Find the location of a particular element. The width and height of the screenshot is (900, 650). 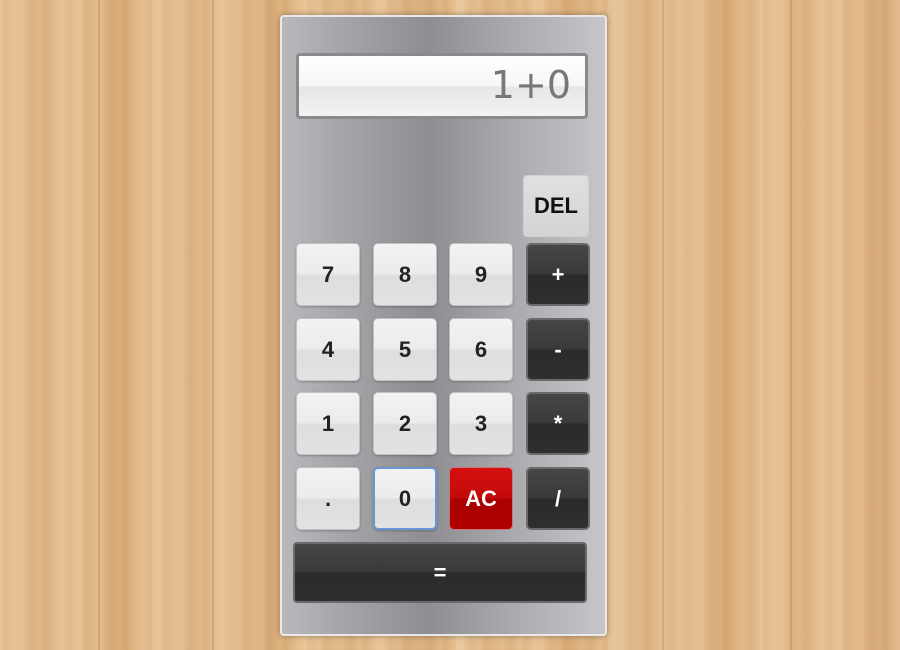

digit-9-button: 9 is located at coordinates (481, 274).